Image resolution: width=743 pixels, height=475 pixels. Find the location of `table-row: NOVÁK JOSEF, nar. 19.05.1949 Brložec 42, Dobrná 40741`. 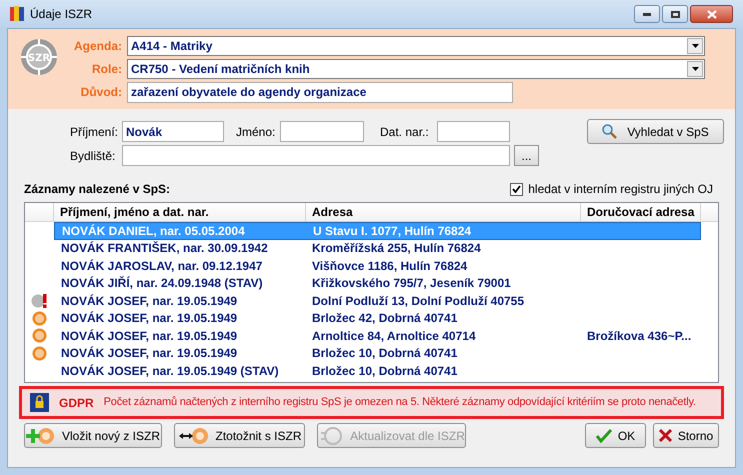

table-row: NOVÁK JOSEF, nar. 19.05.1949 Brložec 42, Dobrná 40741 is located at coordinates (377, 318).